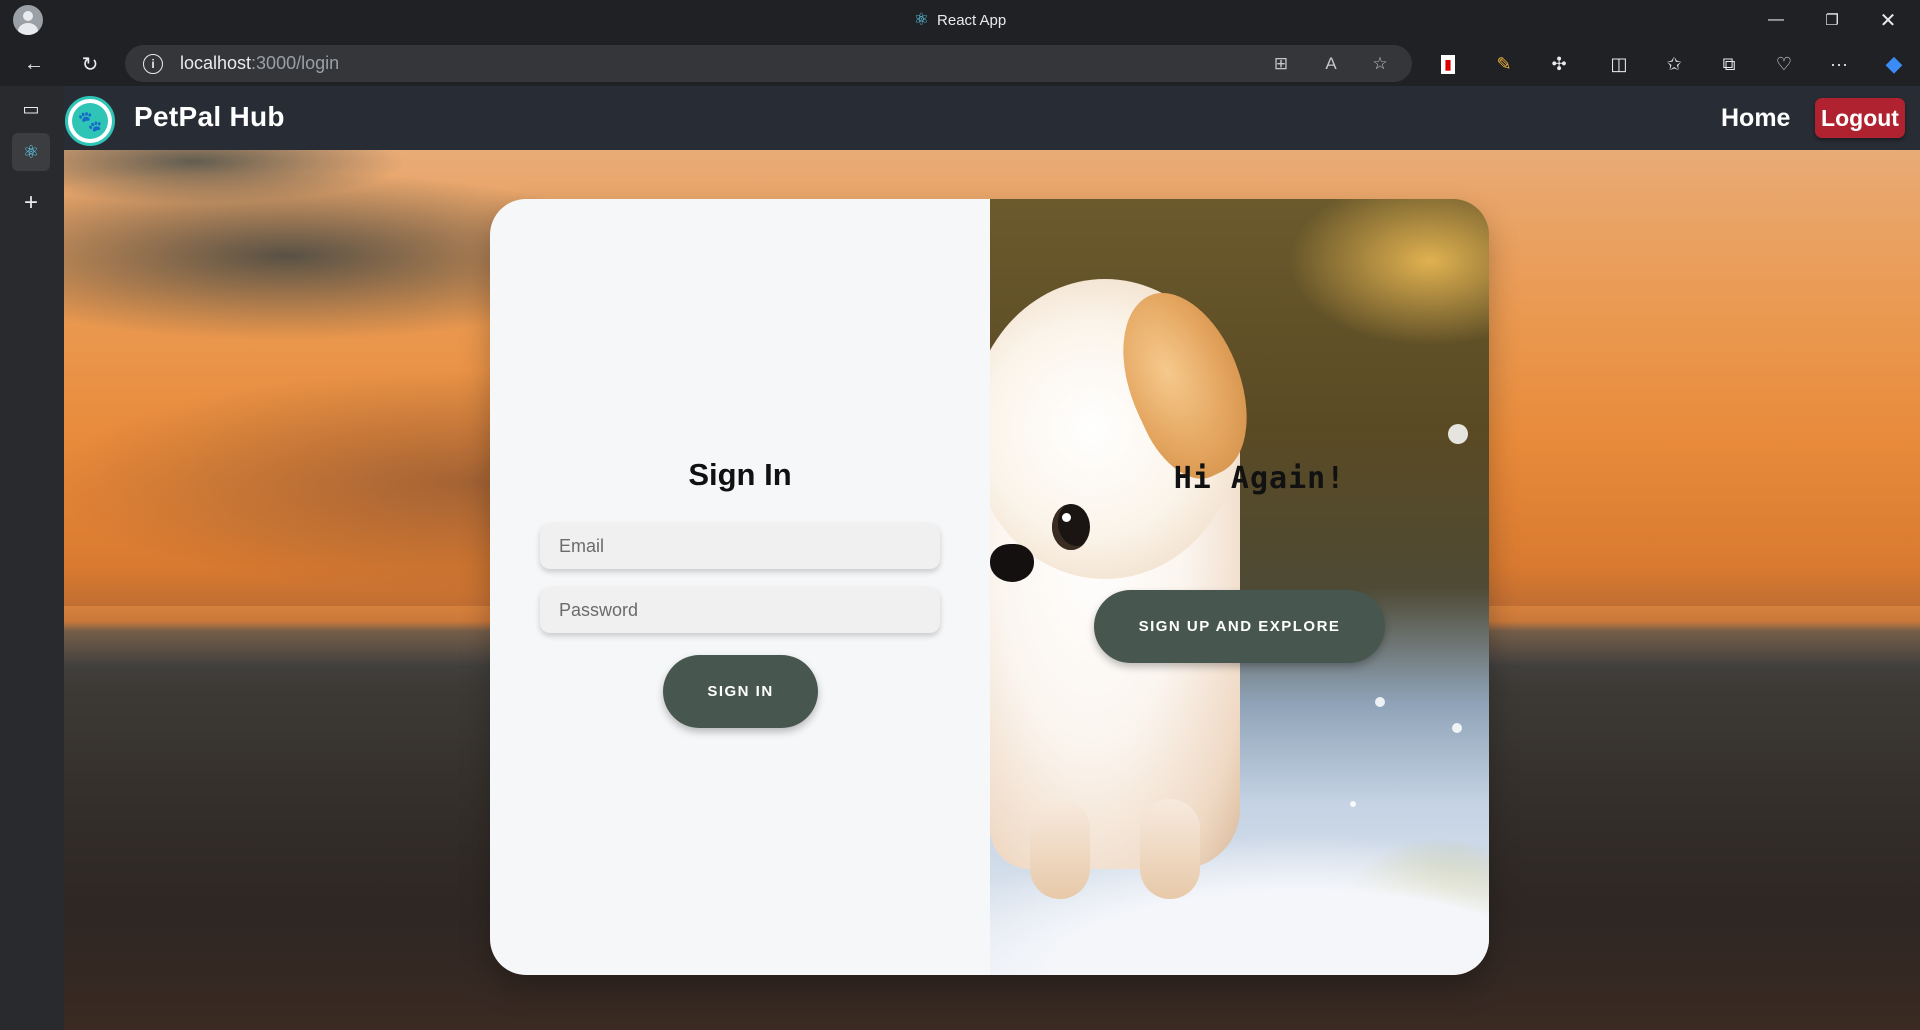 This screenshot has height=1030, width=1920. Describe the element at coordinates (768, 63) in the screenshot. I see `address-bar: i localhost:3000/login ⊞ A ☆` at that location.